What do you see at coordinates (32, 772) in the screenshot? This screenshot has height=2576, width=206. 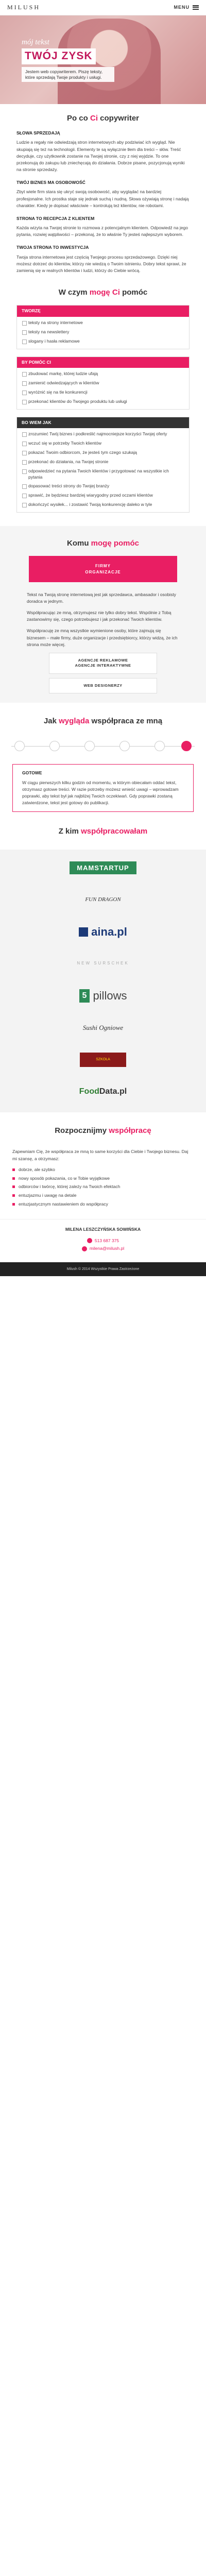 I see `step-title: GOTOWE` at bounding box center [32, 772].